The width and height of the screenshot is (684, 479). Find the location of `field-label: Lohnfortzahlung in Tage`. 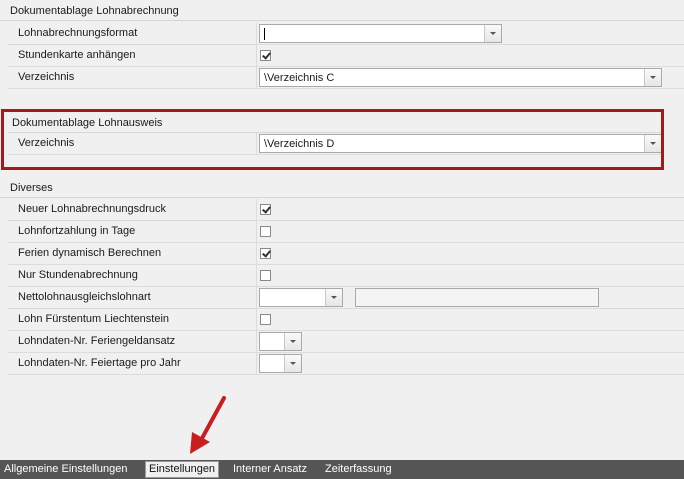

field-label: Lohnfortzahlung in Tage is located at coordinates (77, 231).